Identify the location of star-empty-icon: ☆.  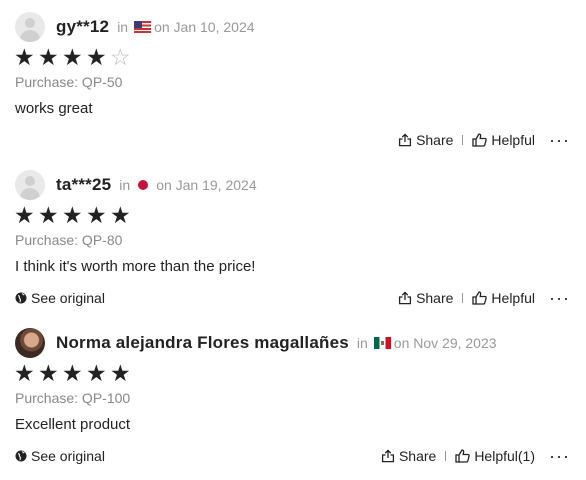
(120, 57).